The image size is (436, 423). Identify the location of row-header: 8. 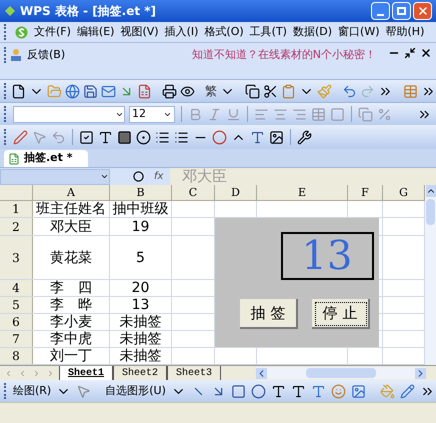
(16, 356).